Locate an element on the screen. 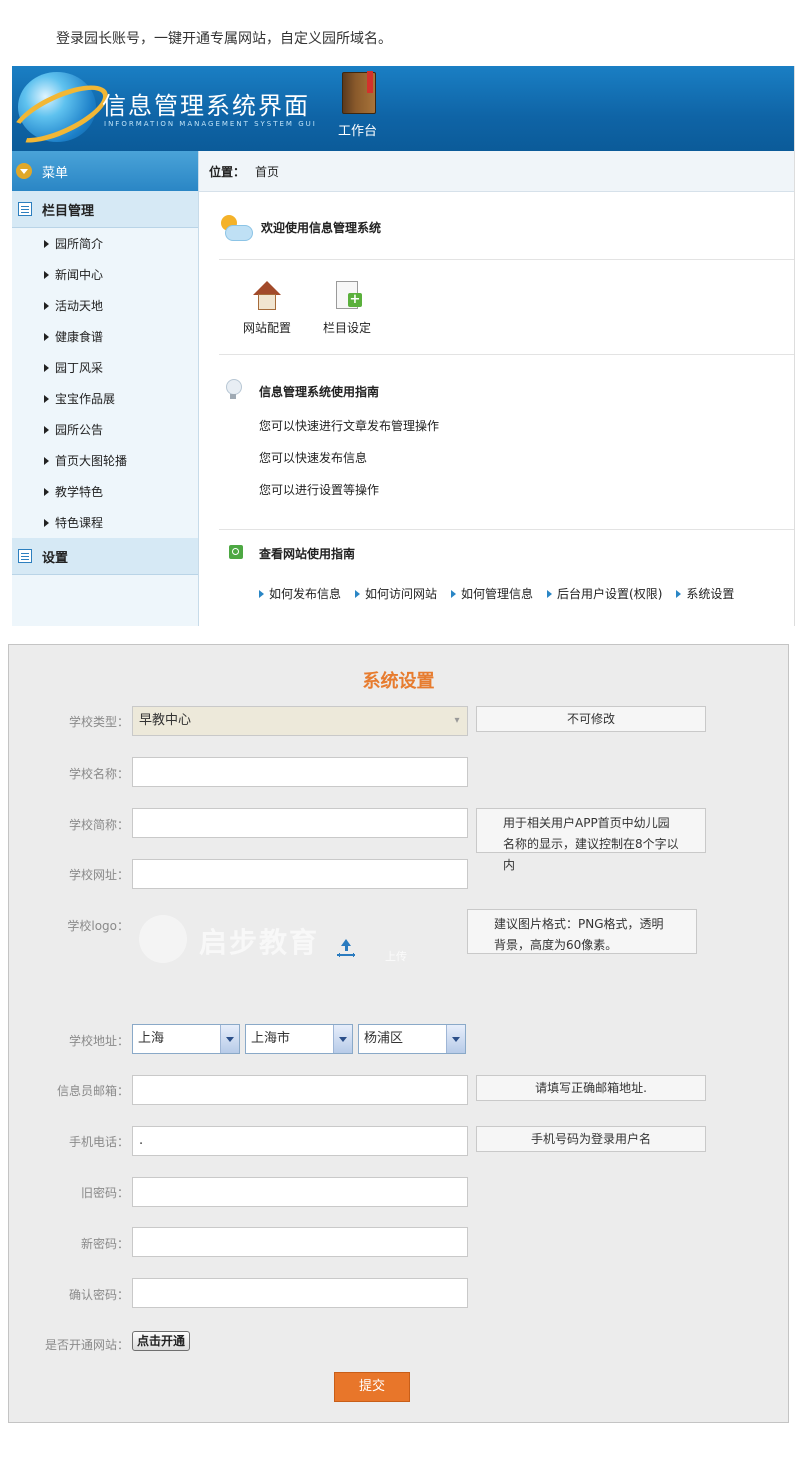  short-name-input is located at coordinates (300, 823).